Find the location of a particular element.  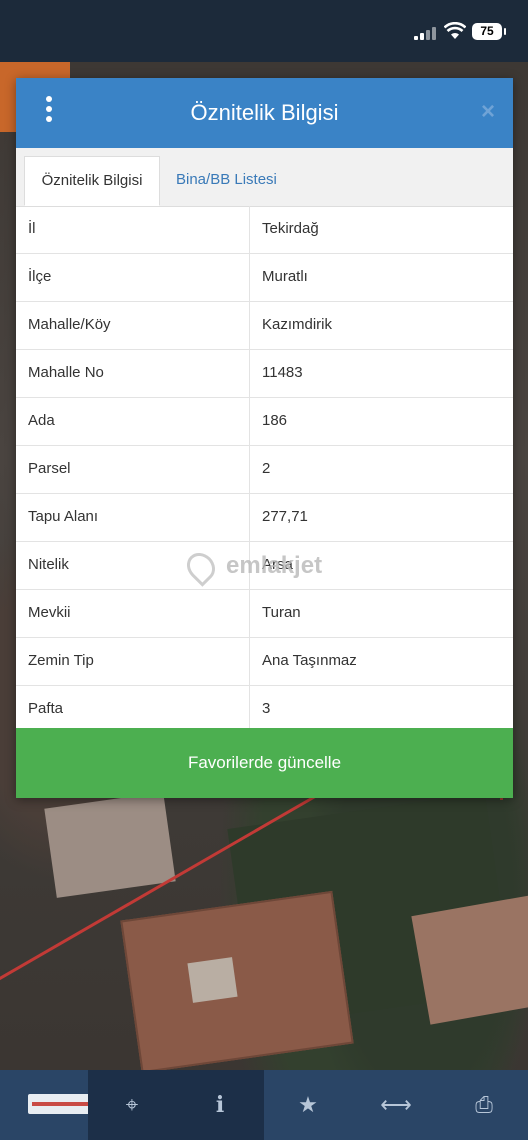

row-key: İlçe is located at coordinates (40, 276).